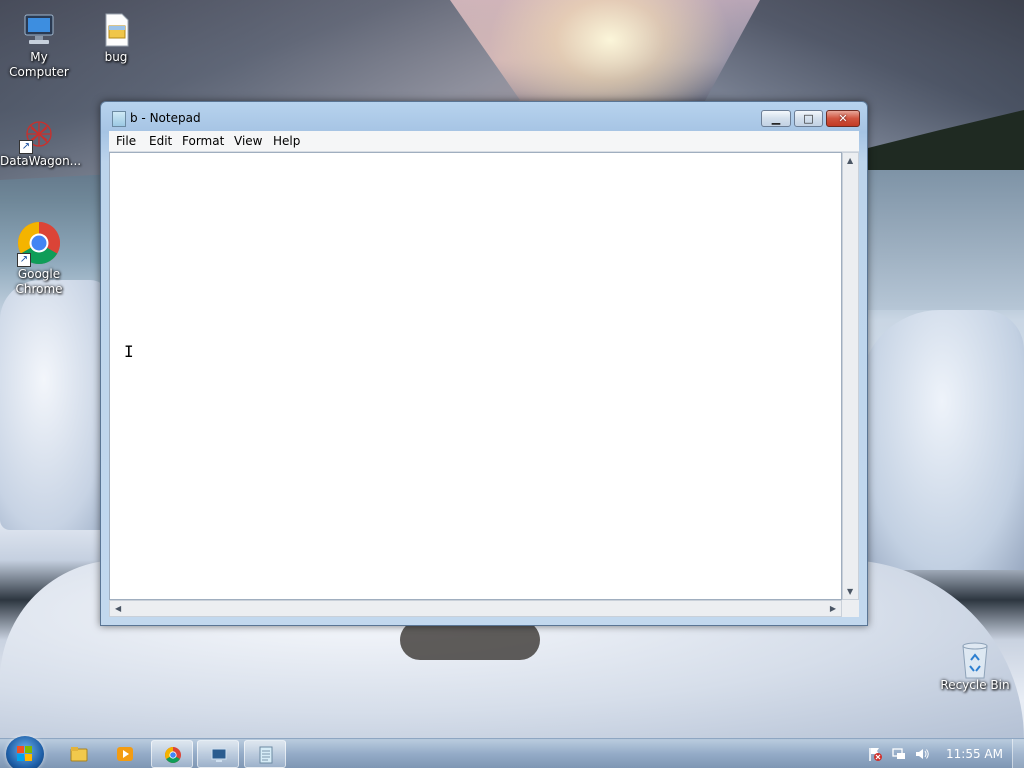 The width and height of the screenshot is (1024, 768). I want to click on minimize-button: ▁, so click(776, 118).